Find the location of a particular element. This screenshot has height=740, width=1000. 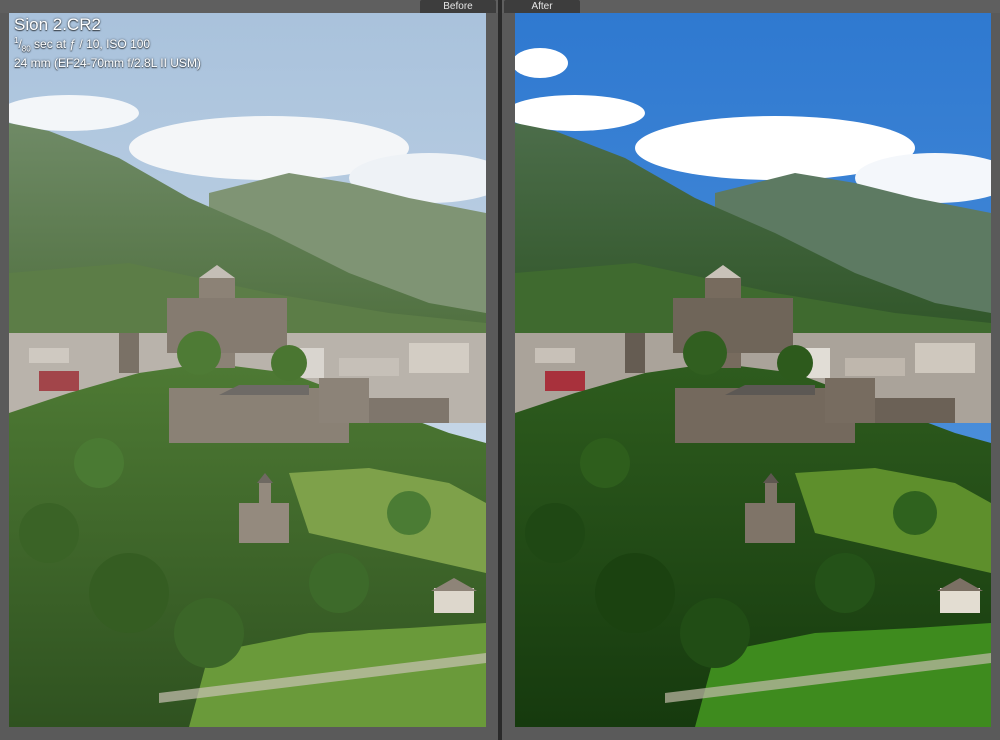

compare-divider is located at coordinates (500, 370).